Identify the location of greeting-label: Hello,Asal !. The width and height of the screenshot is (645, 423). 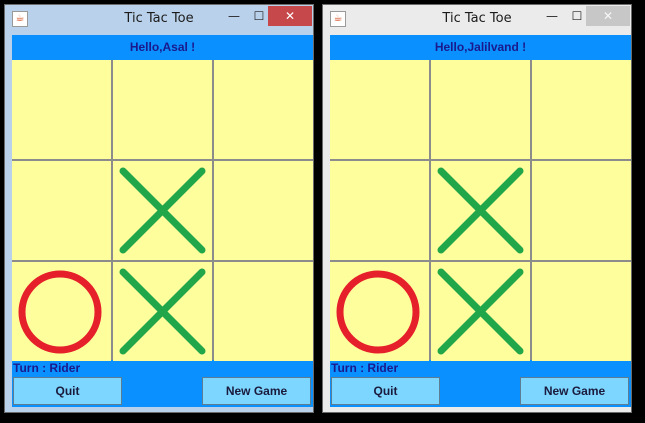
(162, 47).